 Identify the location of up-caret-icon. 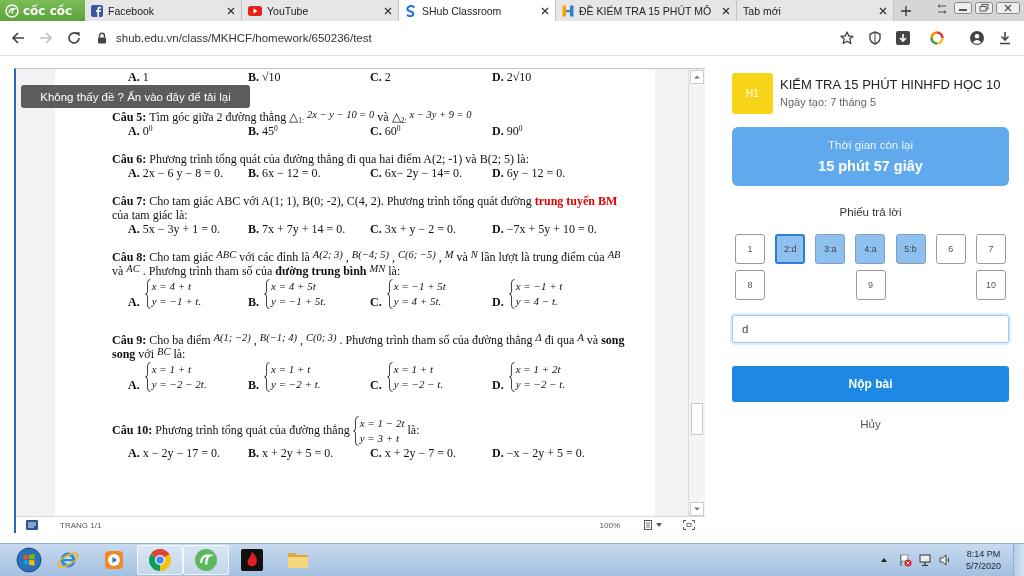
(883, 560).